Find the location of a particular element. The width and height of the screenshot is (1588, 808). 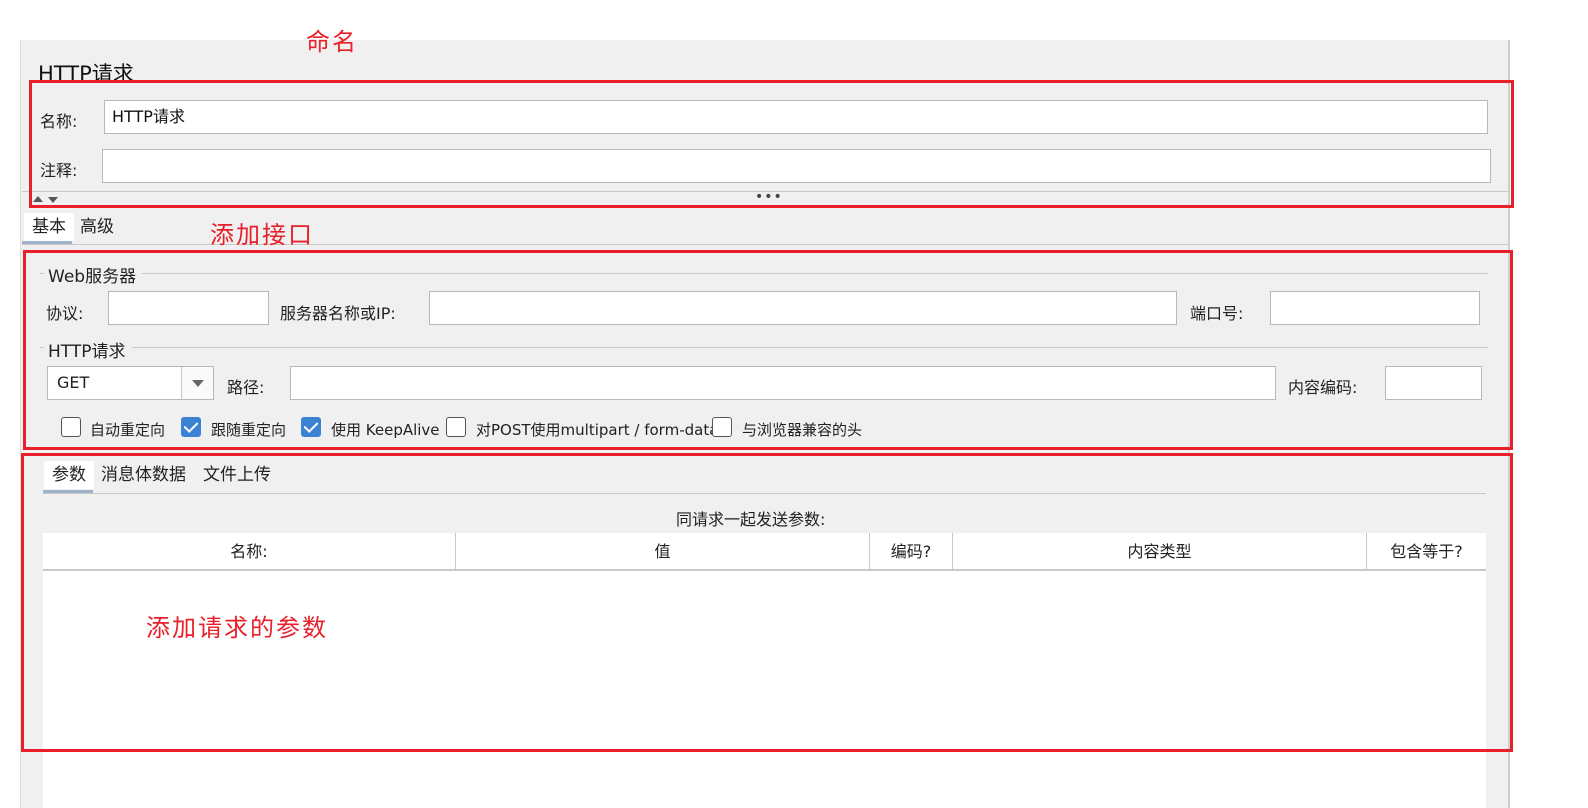

tab-basic: 基本 is located at coordinates (49, 227).